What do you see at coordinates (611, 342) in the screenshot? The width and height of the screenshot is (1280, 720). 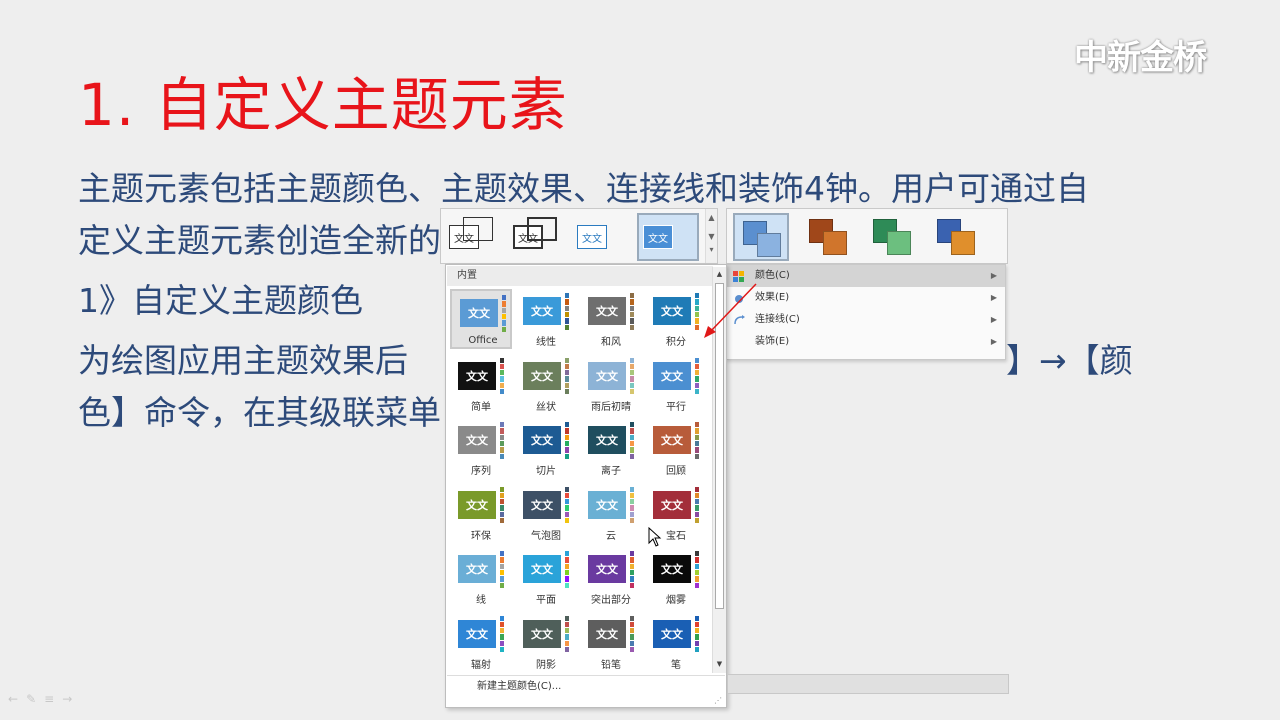 I see `theme-label: 和风` at bounding box center [611, 342].